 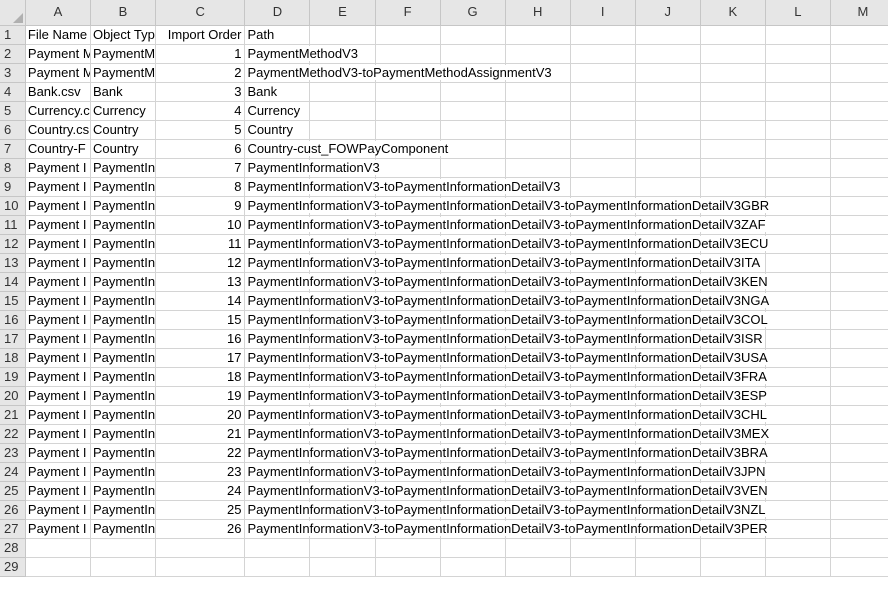 What do you see at coordinates (123, 73) in the screenshot?
I see `cell-b: PaymentMe` at bounding box center [123, 73].